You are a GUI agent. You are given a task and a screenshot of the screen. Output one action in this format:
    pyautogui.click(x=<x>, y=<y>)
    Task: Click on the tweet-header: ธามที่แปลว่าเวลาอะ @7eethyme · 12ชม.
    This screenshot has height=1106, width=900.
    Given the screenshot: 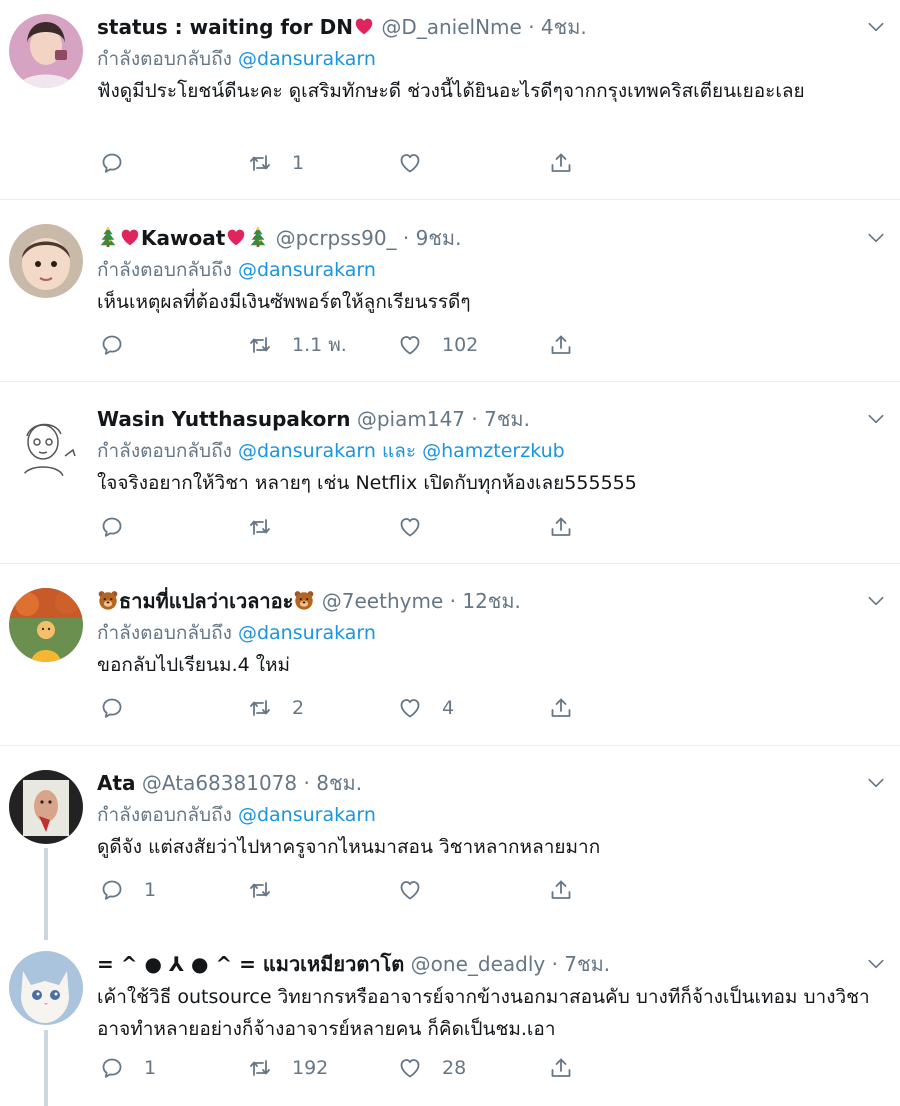 What is the action you would take?
    pyautogui.click(x=309, y=601)
    